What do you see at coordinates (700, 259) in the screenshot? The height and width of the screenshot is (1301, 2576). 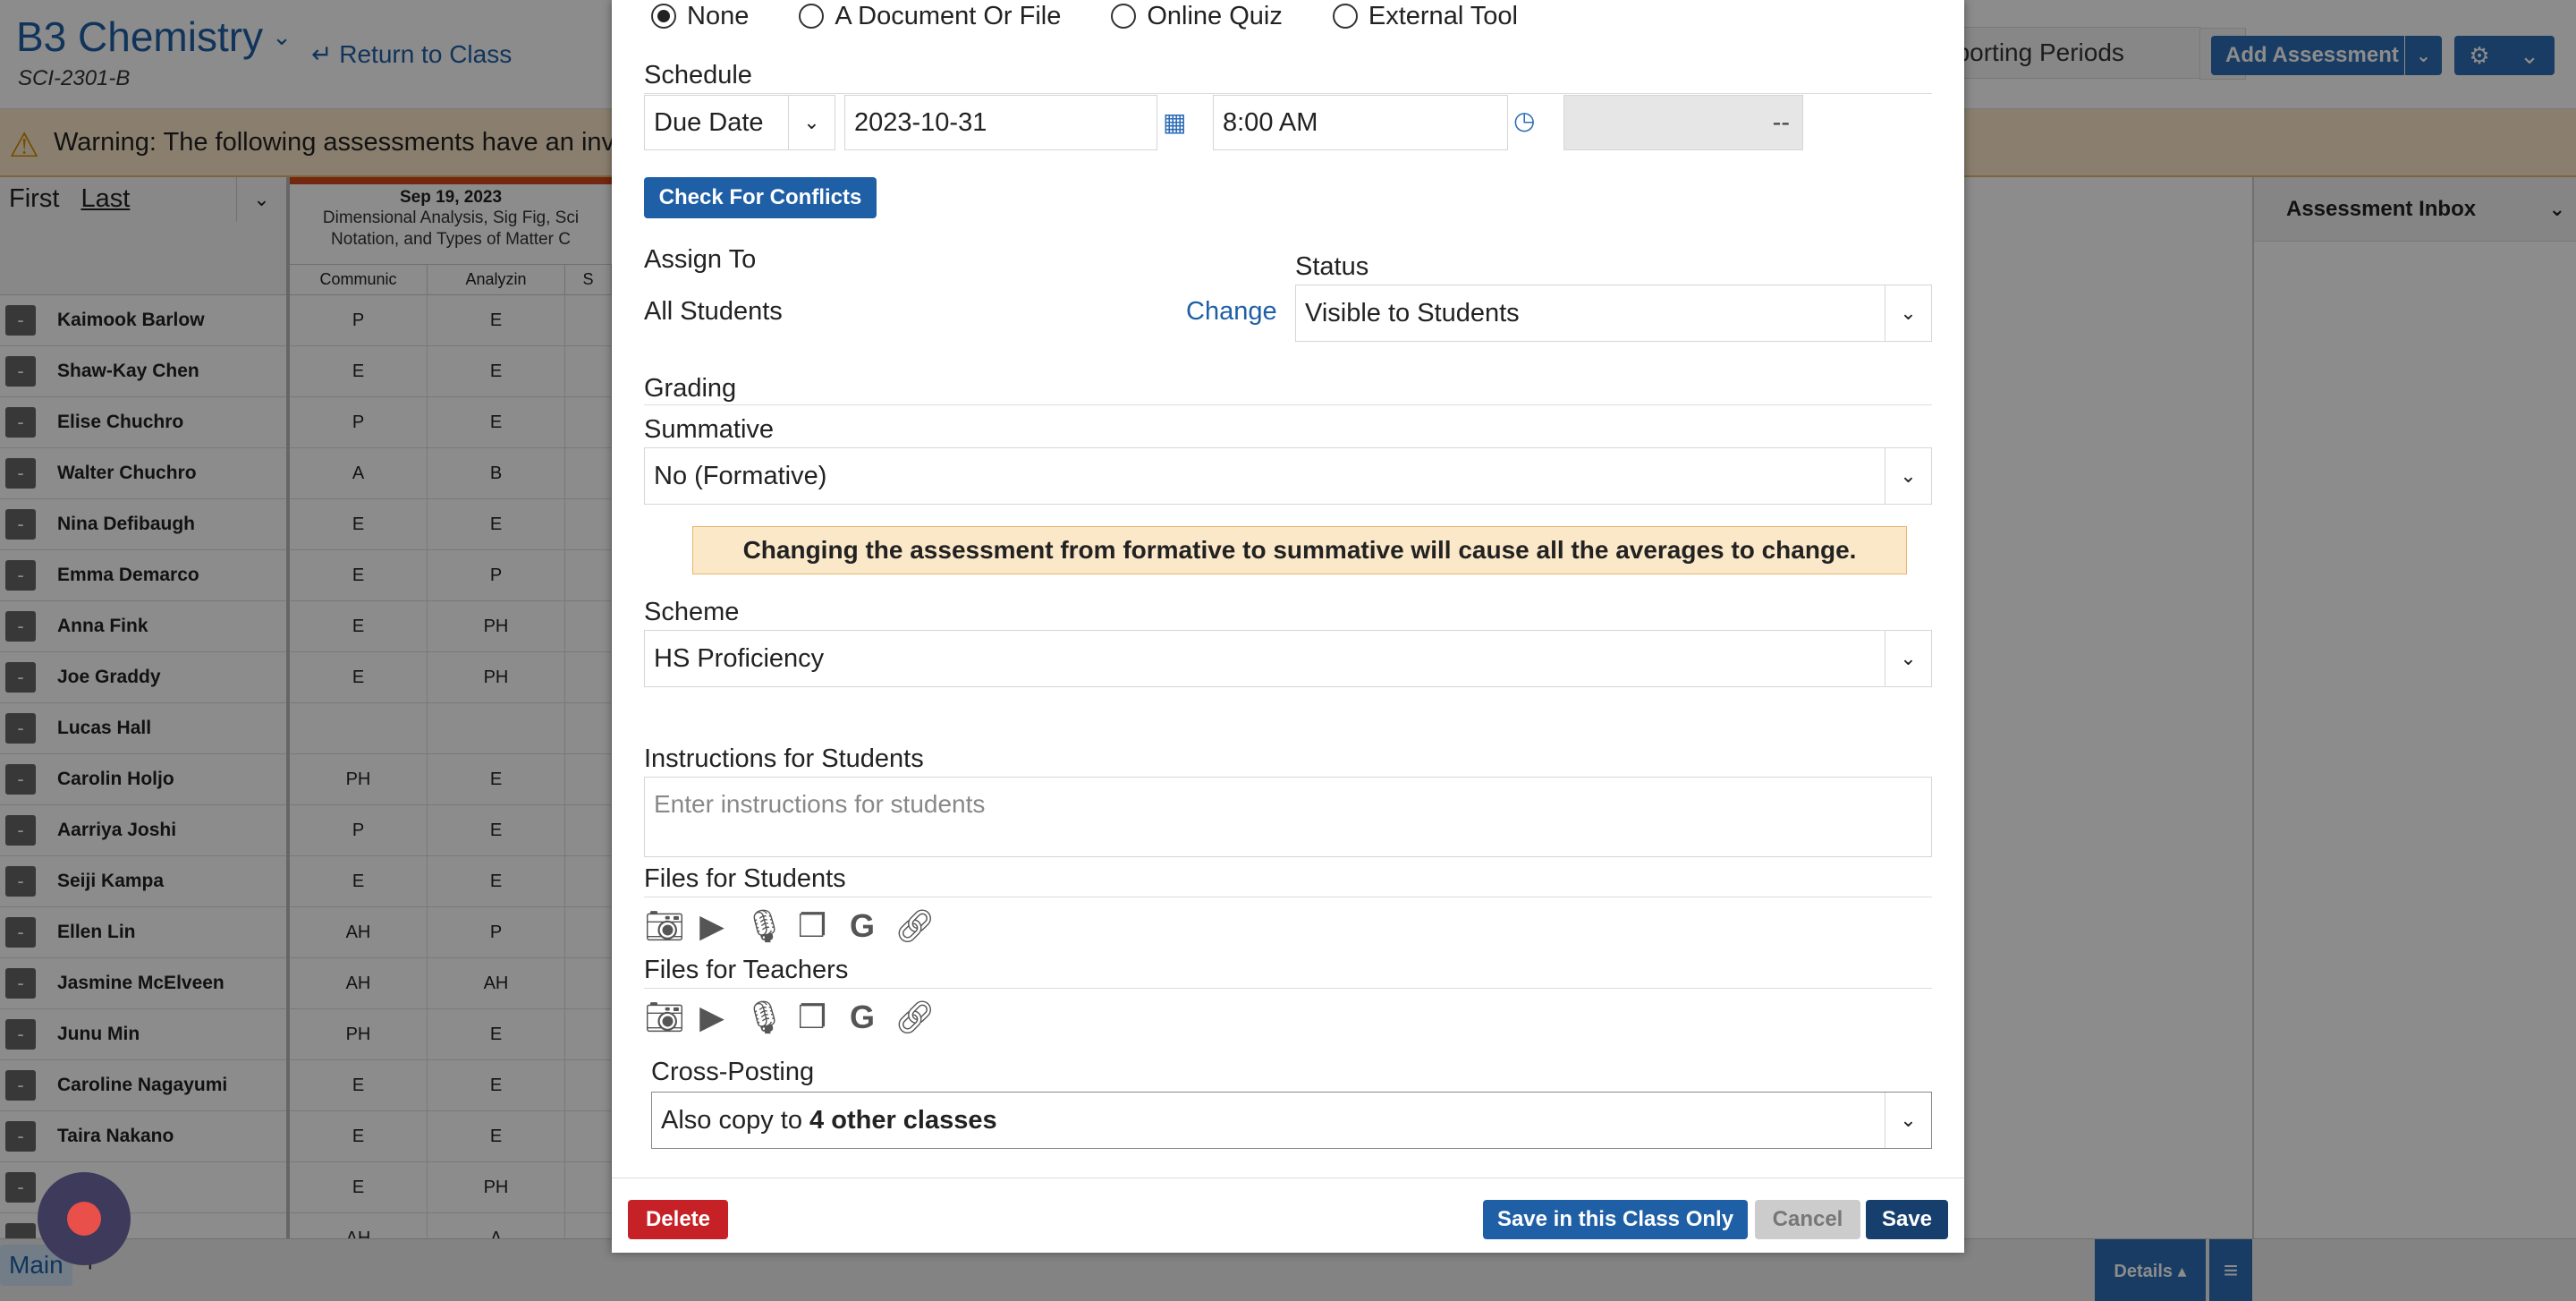 I see `assign-to-label: Assign To` at bounding box center [700, 259].